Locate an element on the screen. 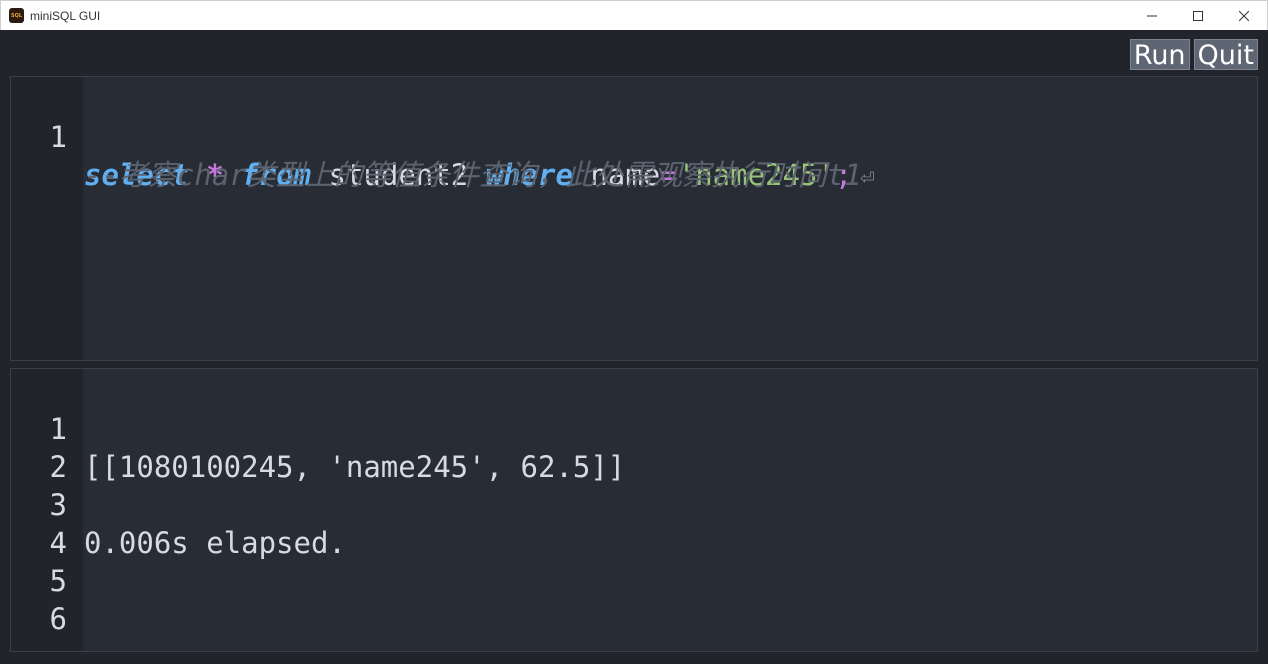 The image size is (1268, 664). close-button is located at coordinates (1244, 16).